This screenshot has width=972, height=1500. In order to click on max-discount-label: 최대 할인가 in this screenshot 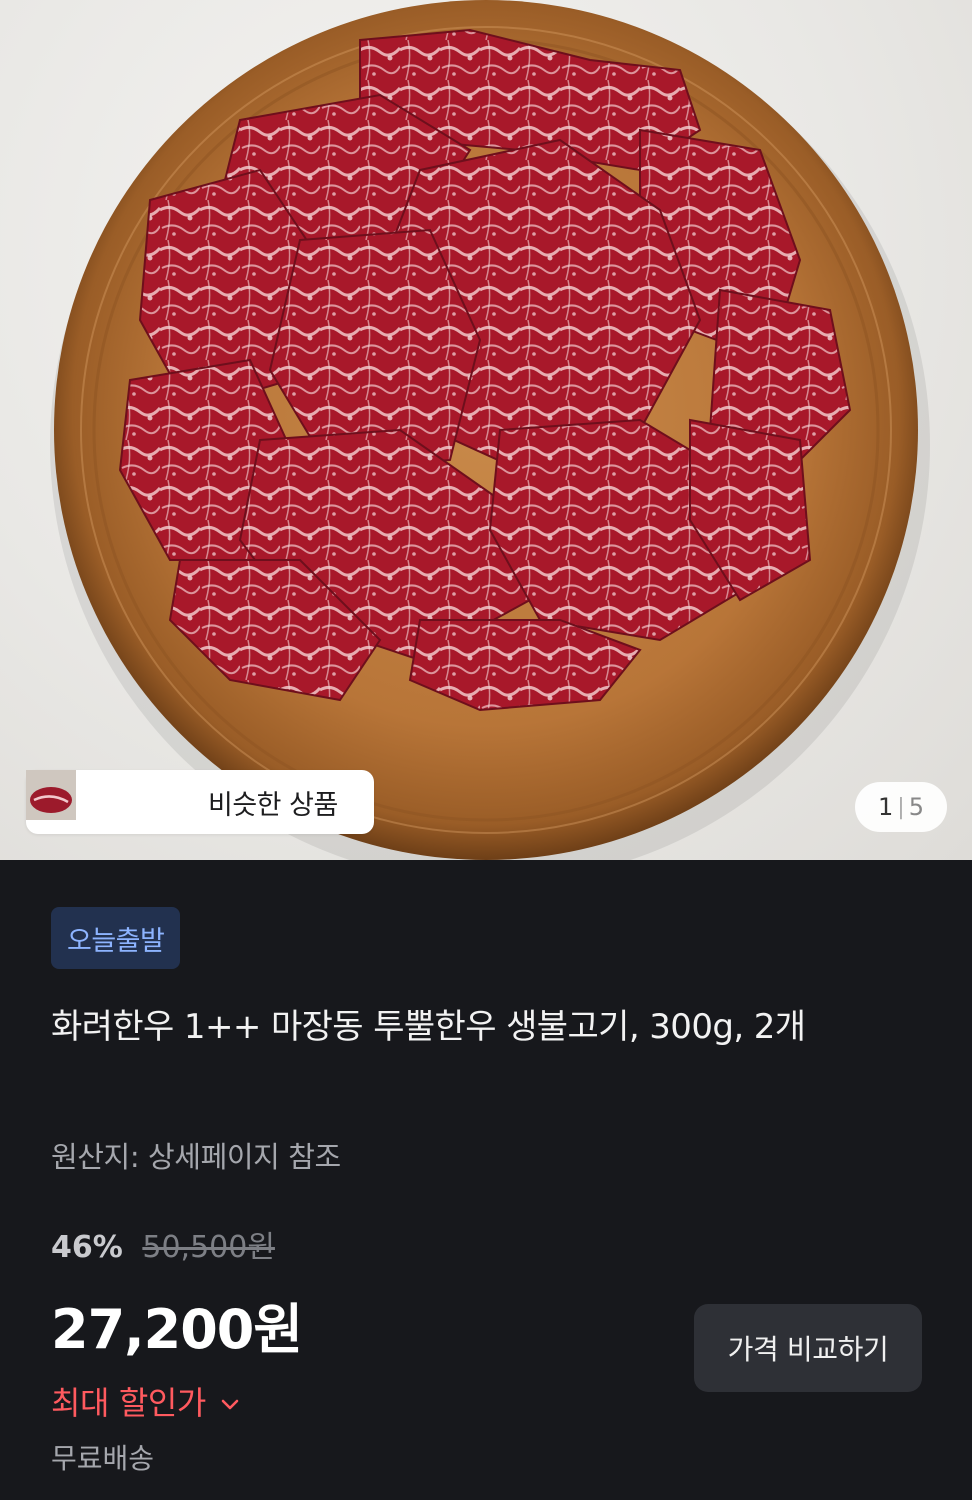, I will do `click(128, 1403)`.